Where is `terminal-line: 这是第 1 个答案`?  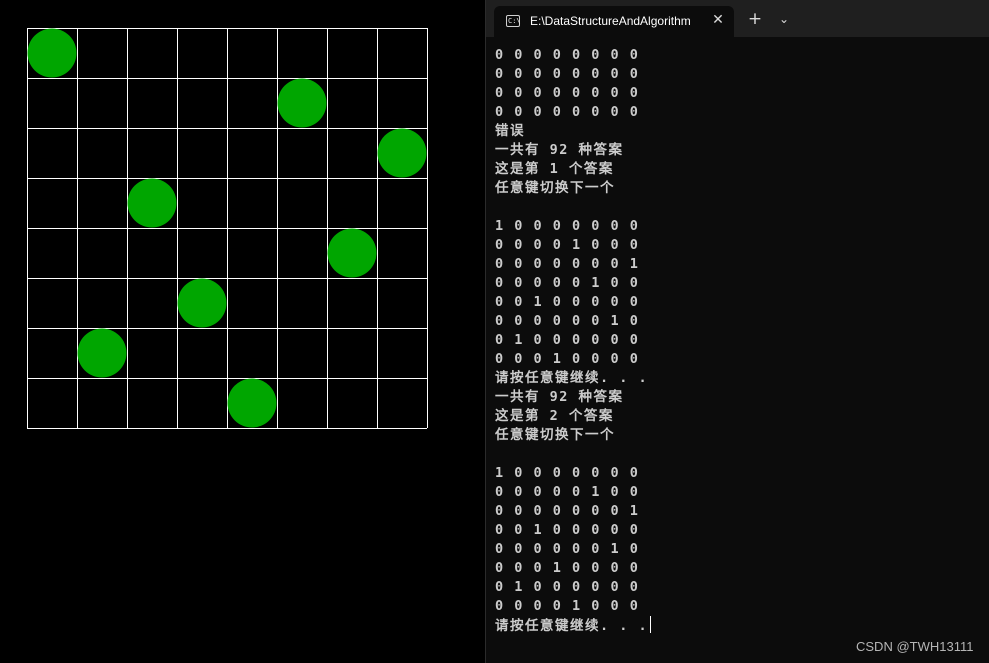
terminal-line: 这是第 1 个答案 is located at coordinates (554, 169).